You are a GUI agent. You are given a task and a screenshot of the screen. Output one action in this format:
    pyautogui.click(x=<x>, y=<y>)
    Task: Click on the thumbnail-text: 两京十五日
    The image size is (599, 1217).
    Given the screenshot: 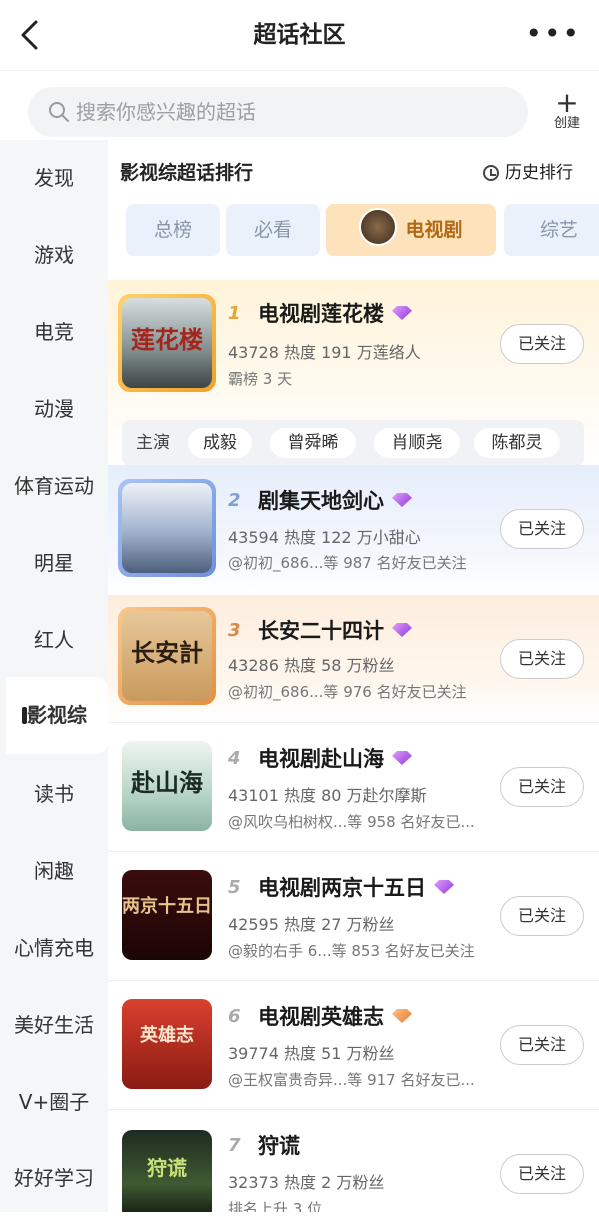 What is the action you would take?
    pyautogui.click(x=167, y=906)
    